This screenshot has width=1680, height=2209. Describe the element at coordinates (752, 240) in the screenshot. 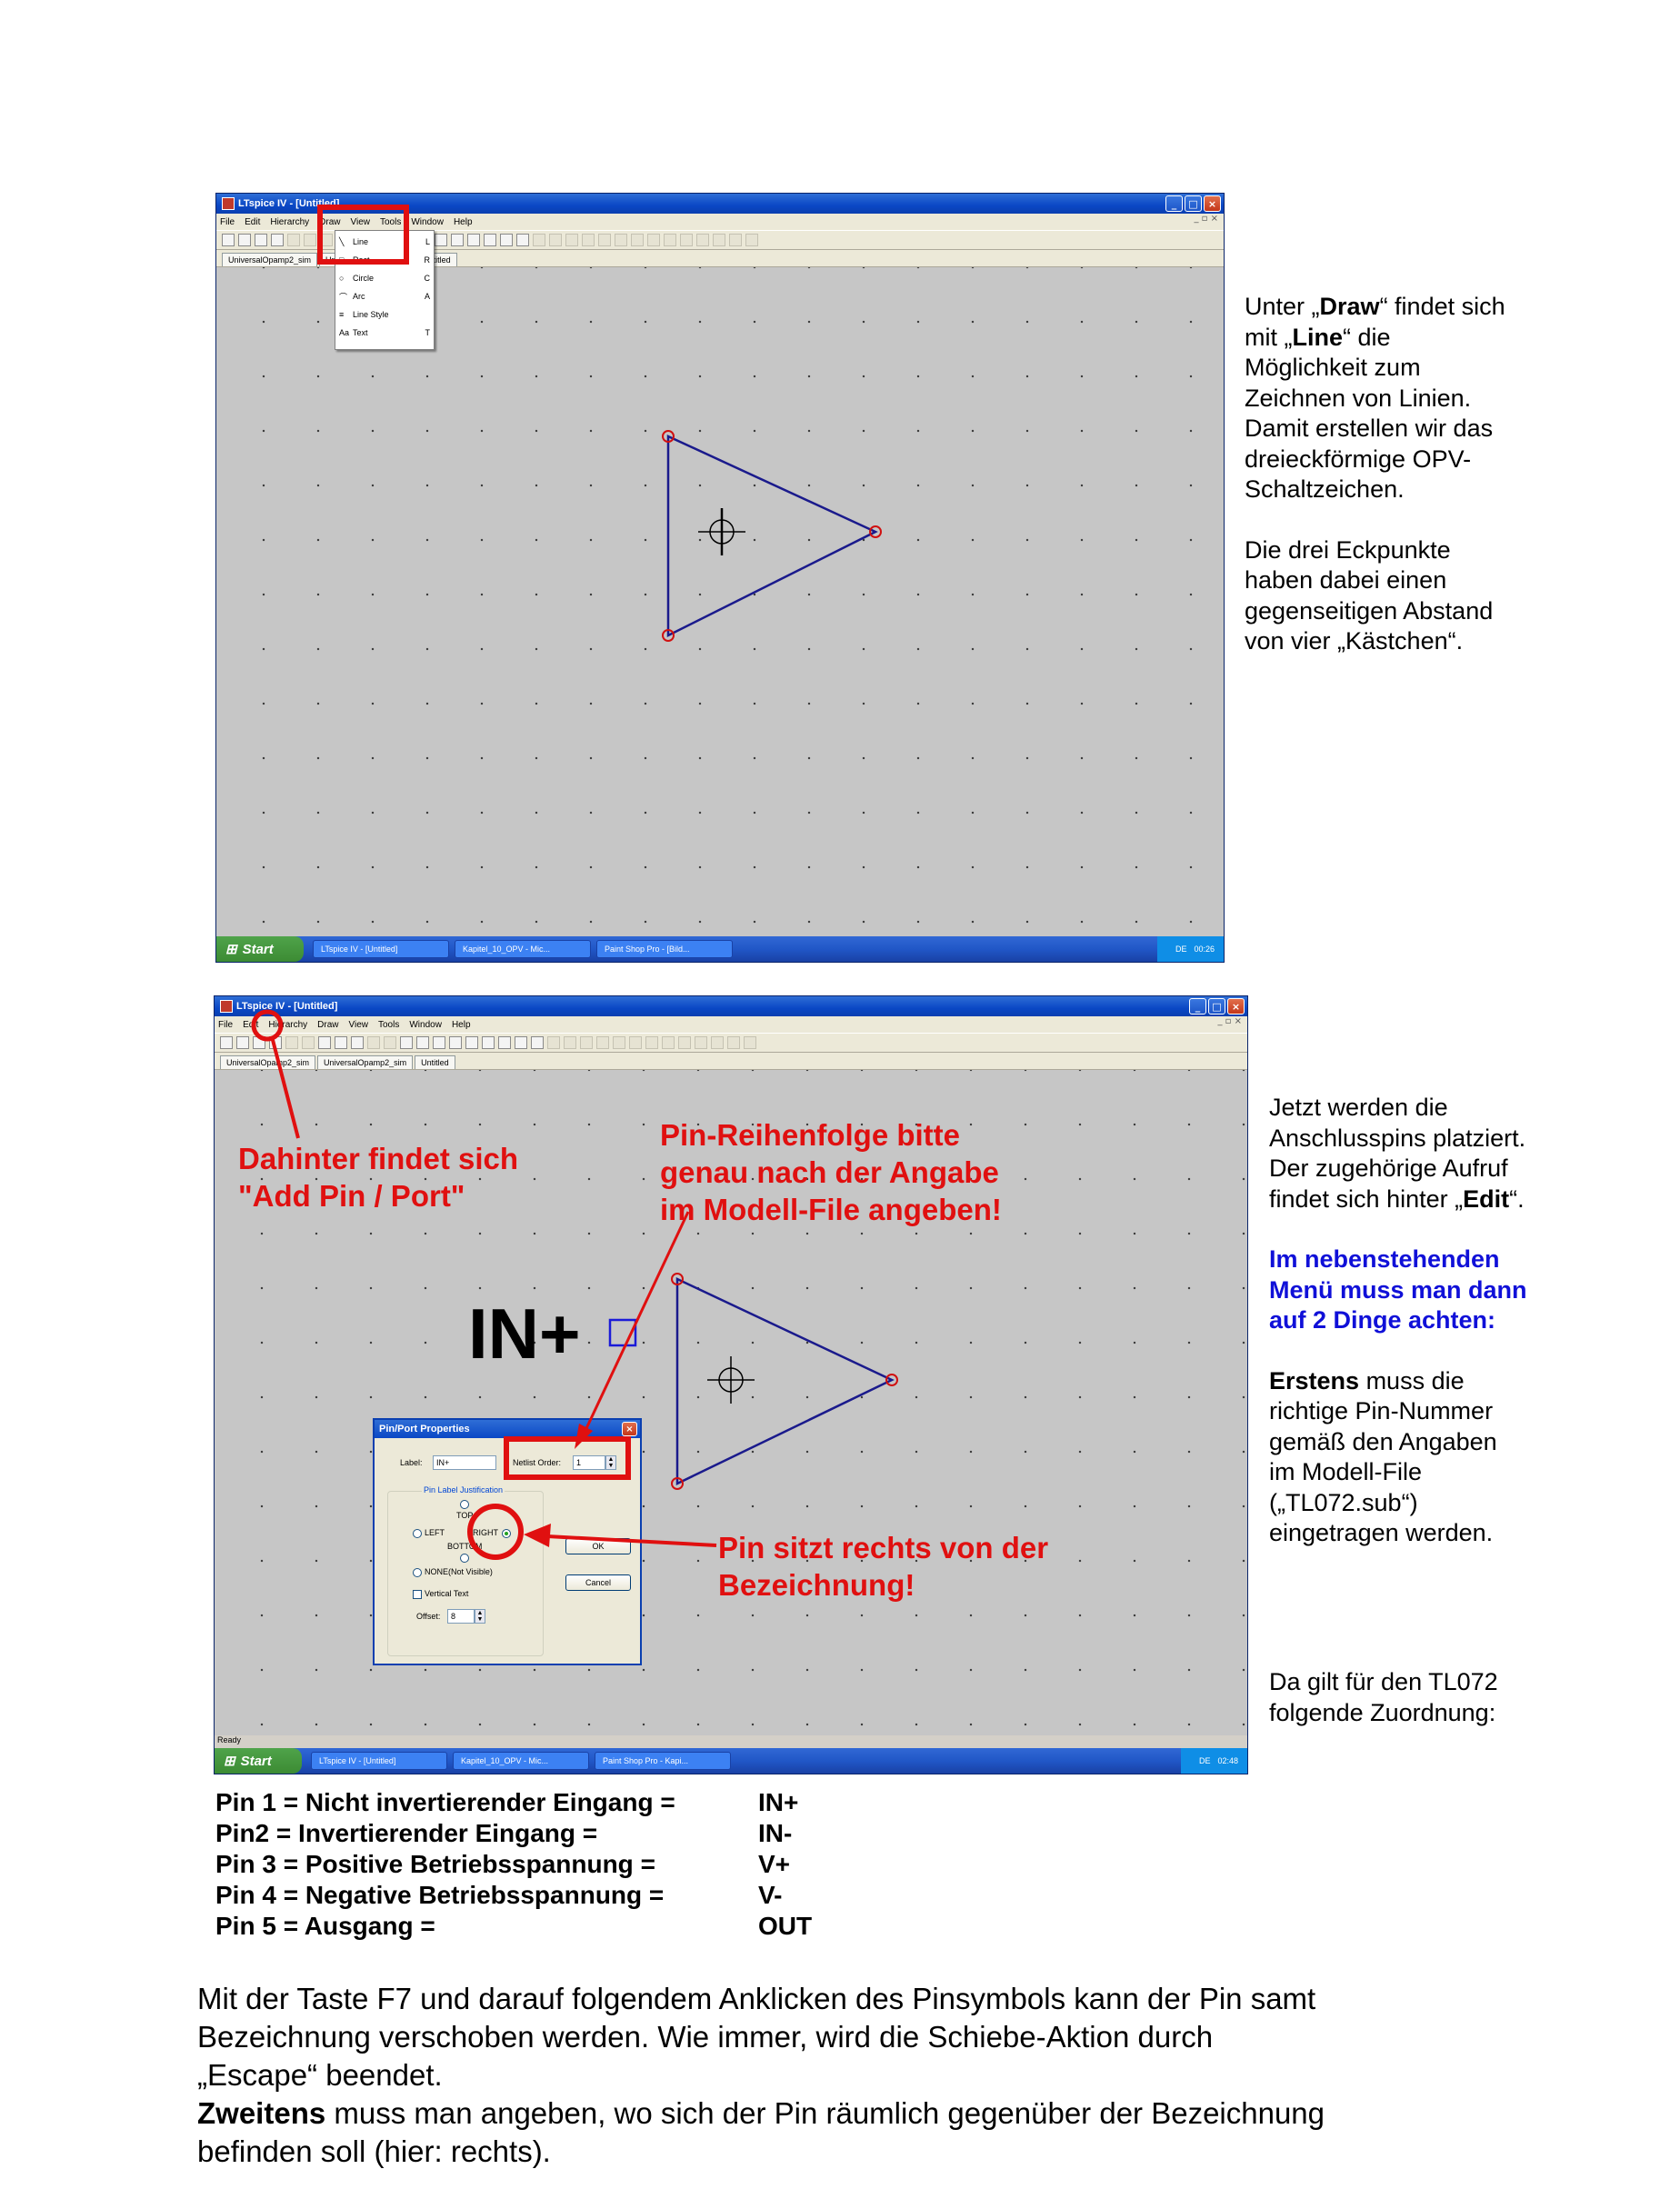

I see `spice-directive-icon` at that location.